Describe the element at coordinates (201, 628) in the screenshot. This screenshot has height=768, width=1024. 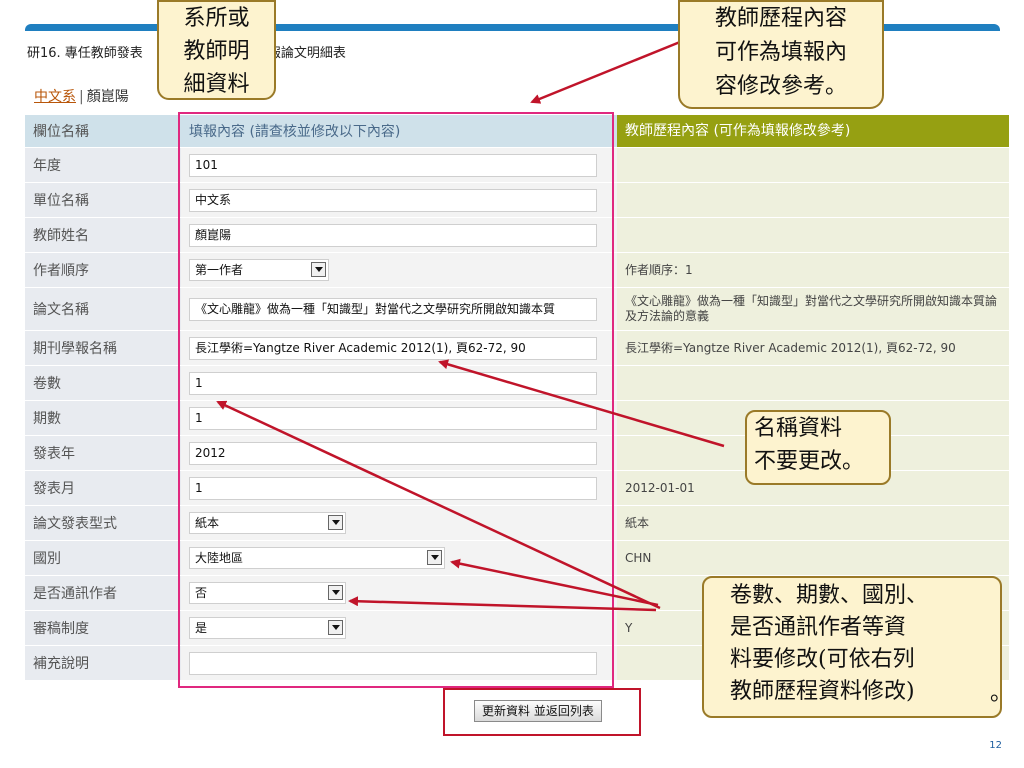
I see `peer-review-value: 是` at that location.